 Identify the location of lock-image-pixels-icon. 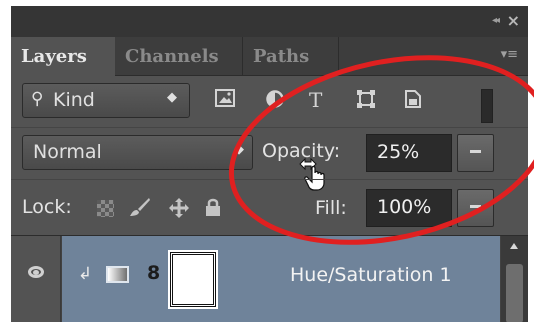
(140, 209).